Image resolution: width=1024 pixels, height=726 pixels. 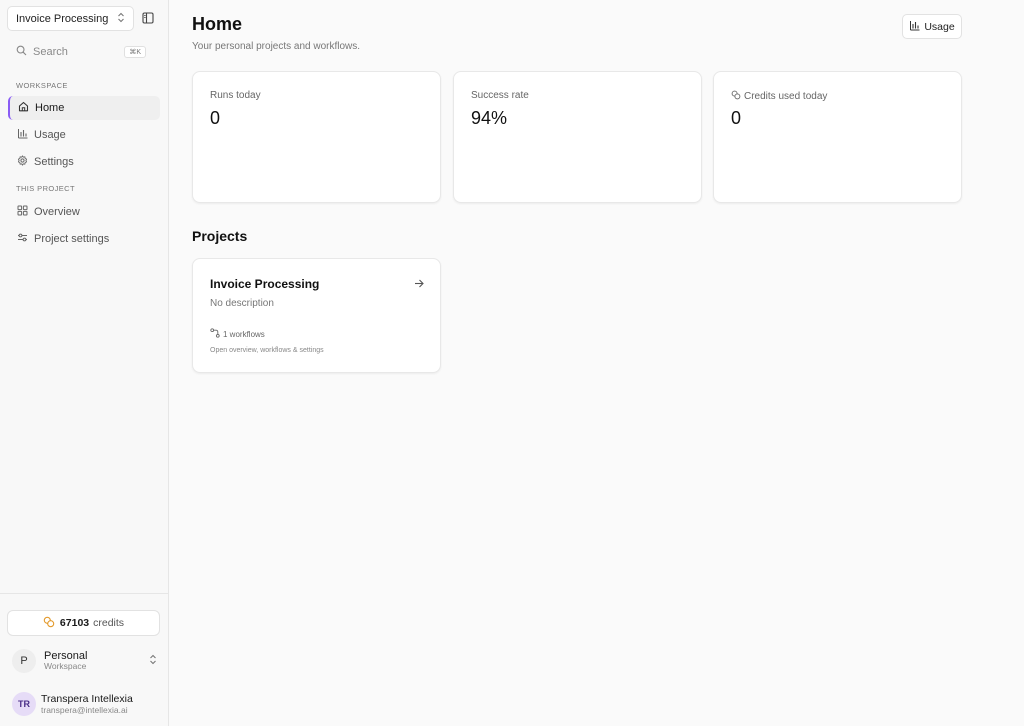 What do you see at coordinates (57, 212) in the screenshot?
I see `sidebar-item-label: Overview` at bounding box center [57, 212].